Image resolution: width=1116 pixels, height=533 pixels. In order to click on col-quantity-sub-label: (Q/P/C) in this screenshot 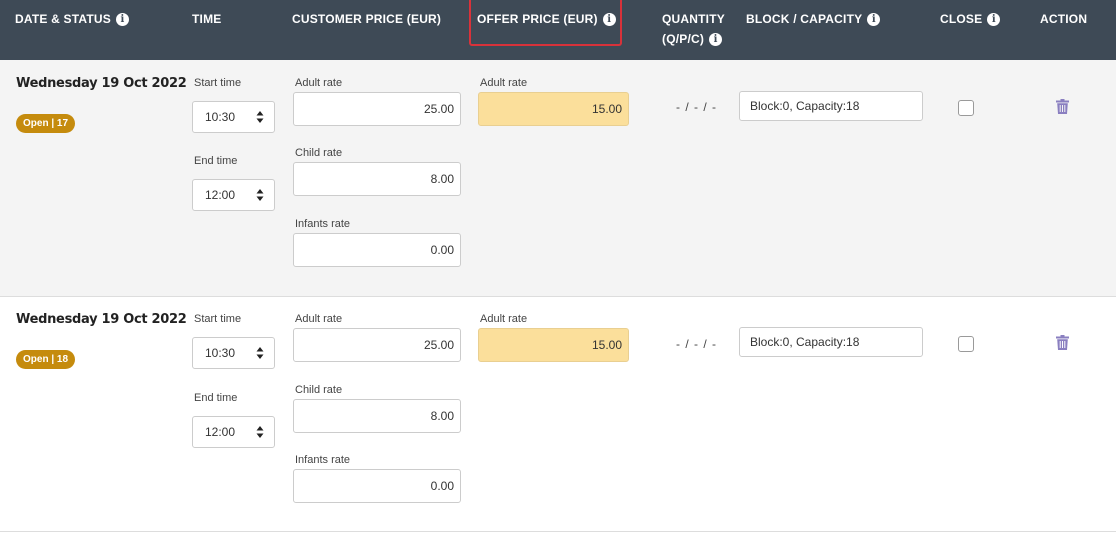, I will do `click(683, 39)`.